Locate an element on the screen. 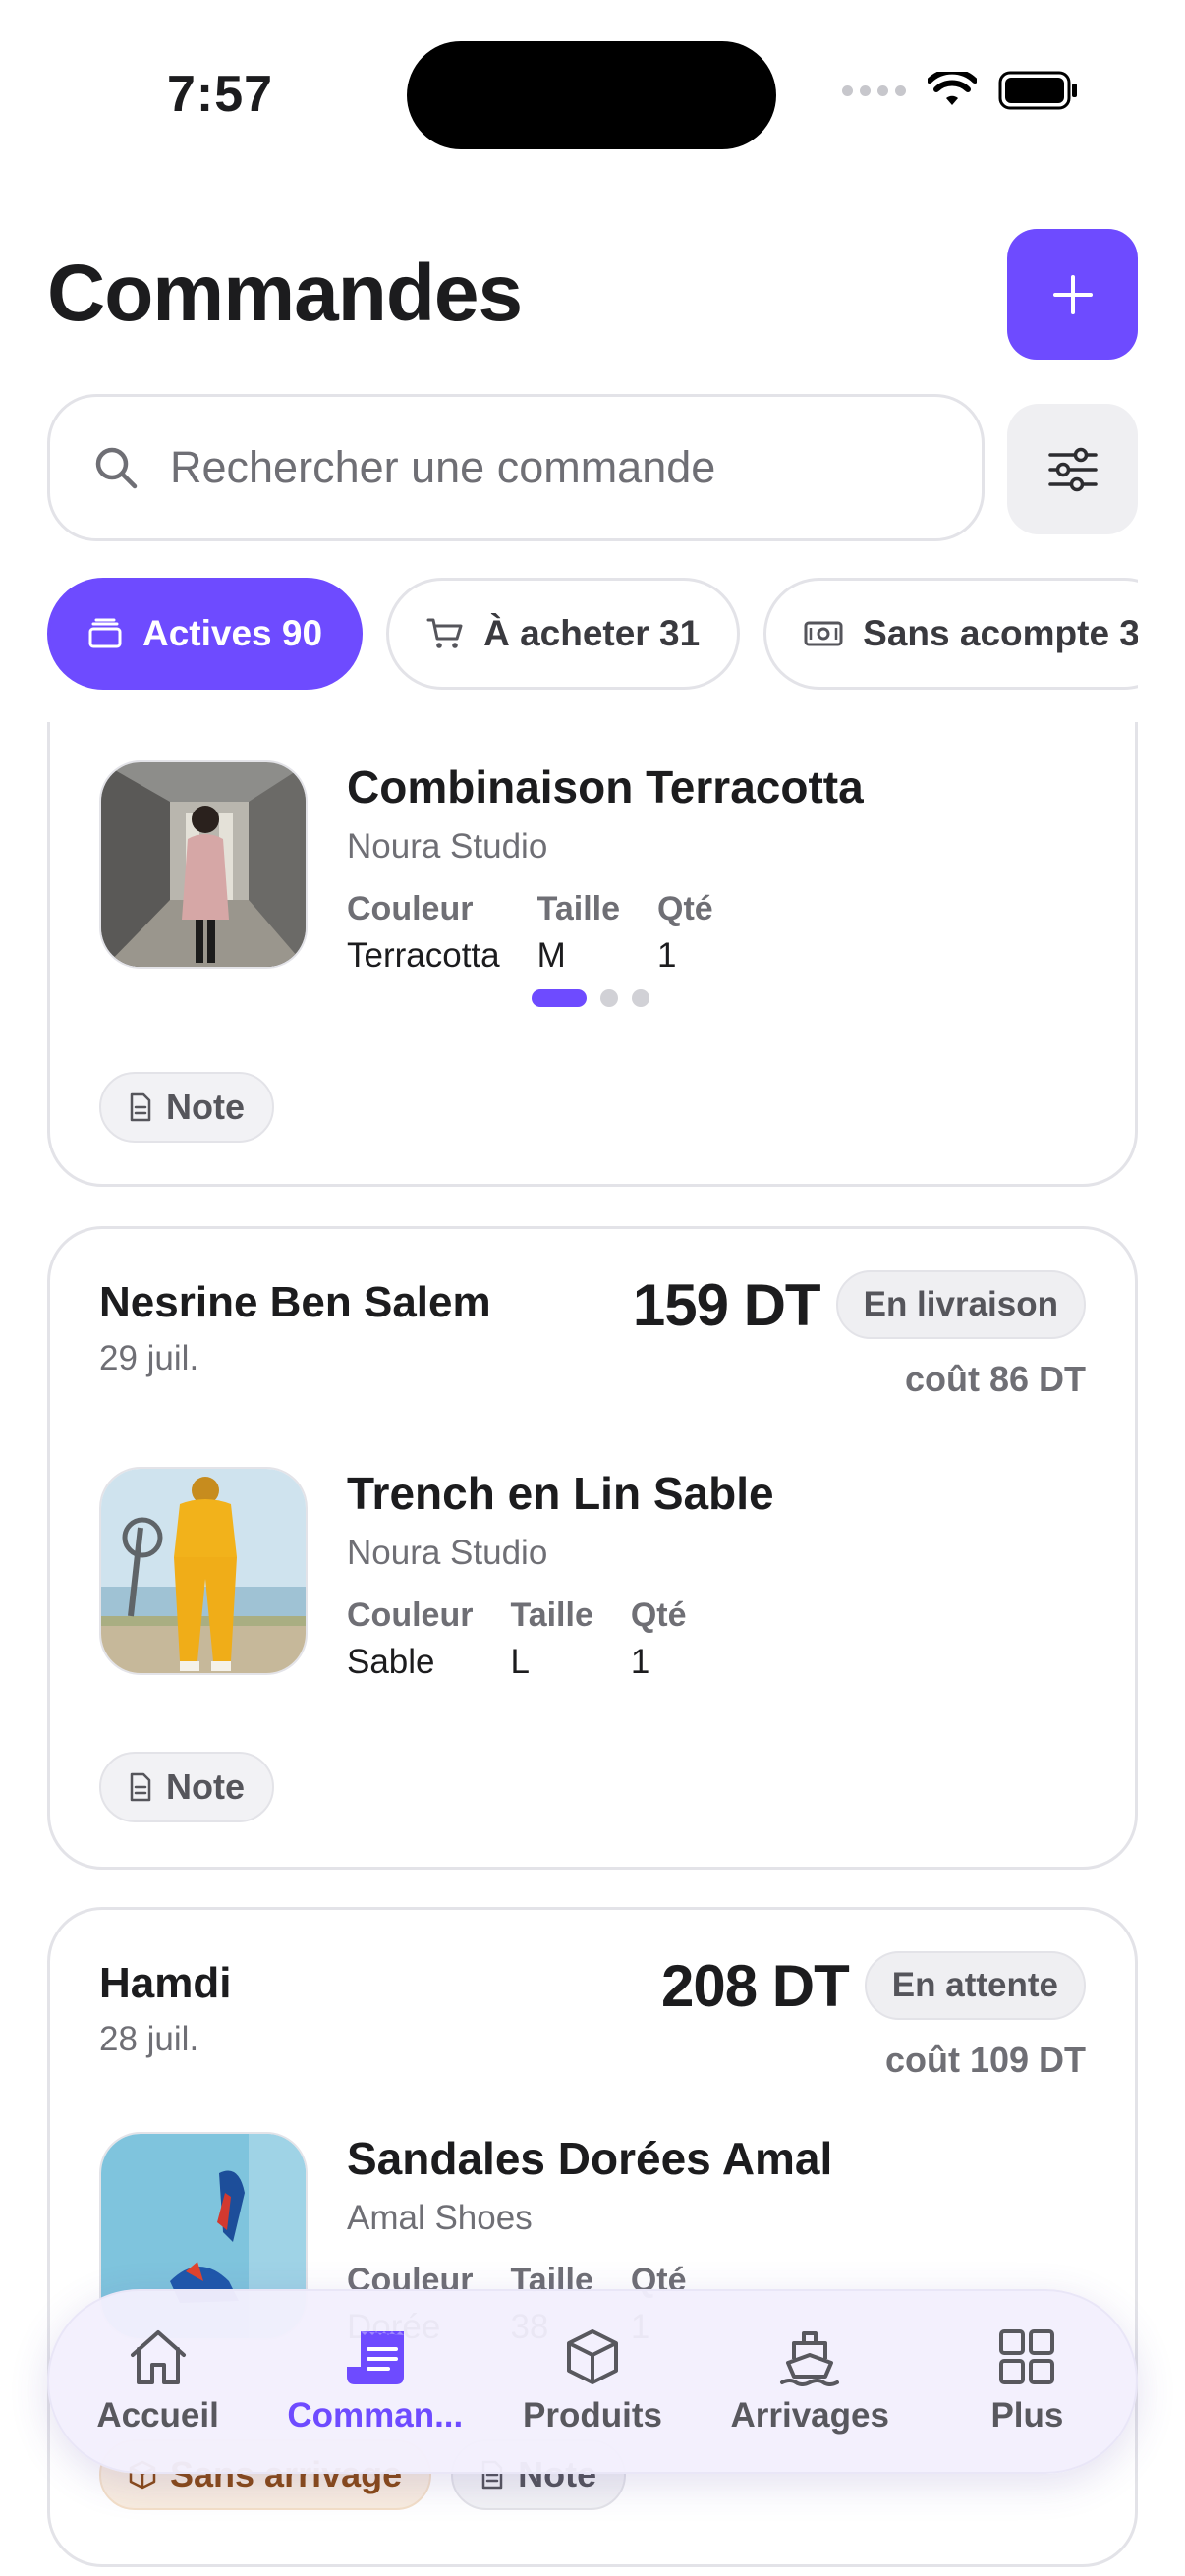 Image resolution: width=1185 pixels, height=2576 pixels. dynamic-island is located at coordinates (592, 95).